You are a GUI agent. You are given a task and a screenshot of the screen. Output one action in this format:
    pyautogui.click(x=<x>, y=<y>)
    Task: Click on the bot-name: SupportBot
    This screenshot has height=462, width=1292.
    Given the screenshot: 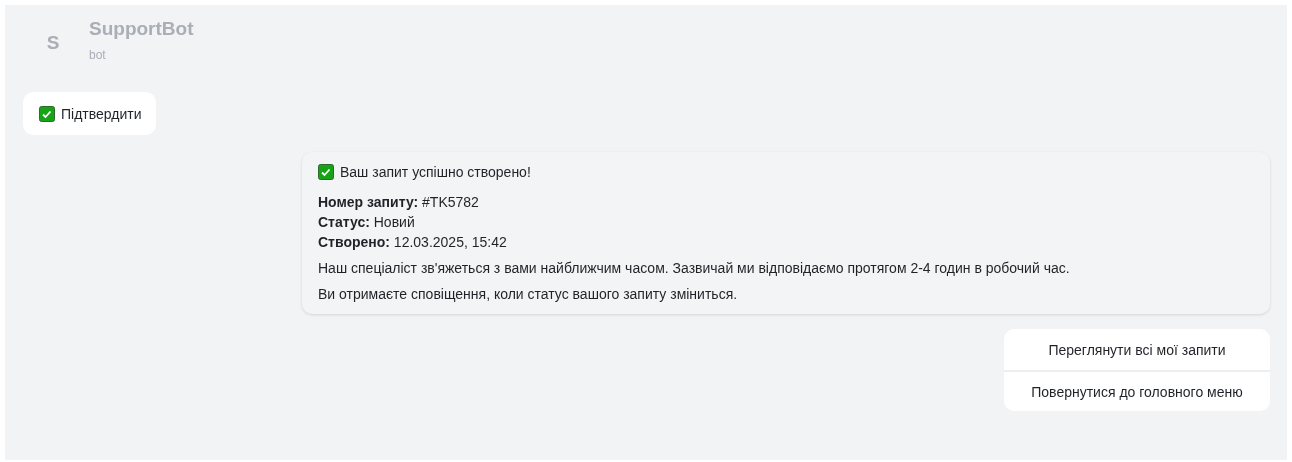 What is the action you would take?
    pyautogui.click(x=141, y=29)
    